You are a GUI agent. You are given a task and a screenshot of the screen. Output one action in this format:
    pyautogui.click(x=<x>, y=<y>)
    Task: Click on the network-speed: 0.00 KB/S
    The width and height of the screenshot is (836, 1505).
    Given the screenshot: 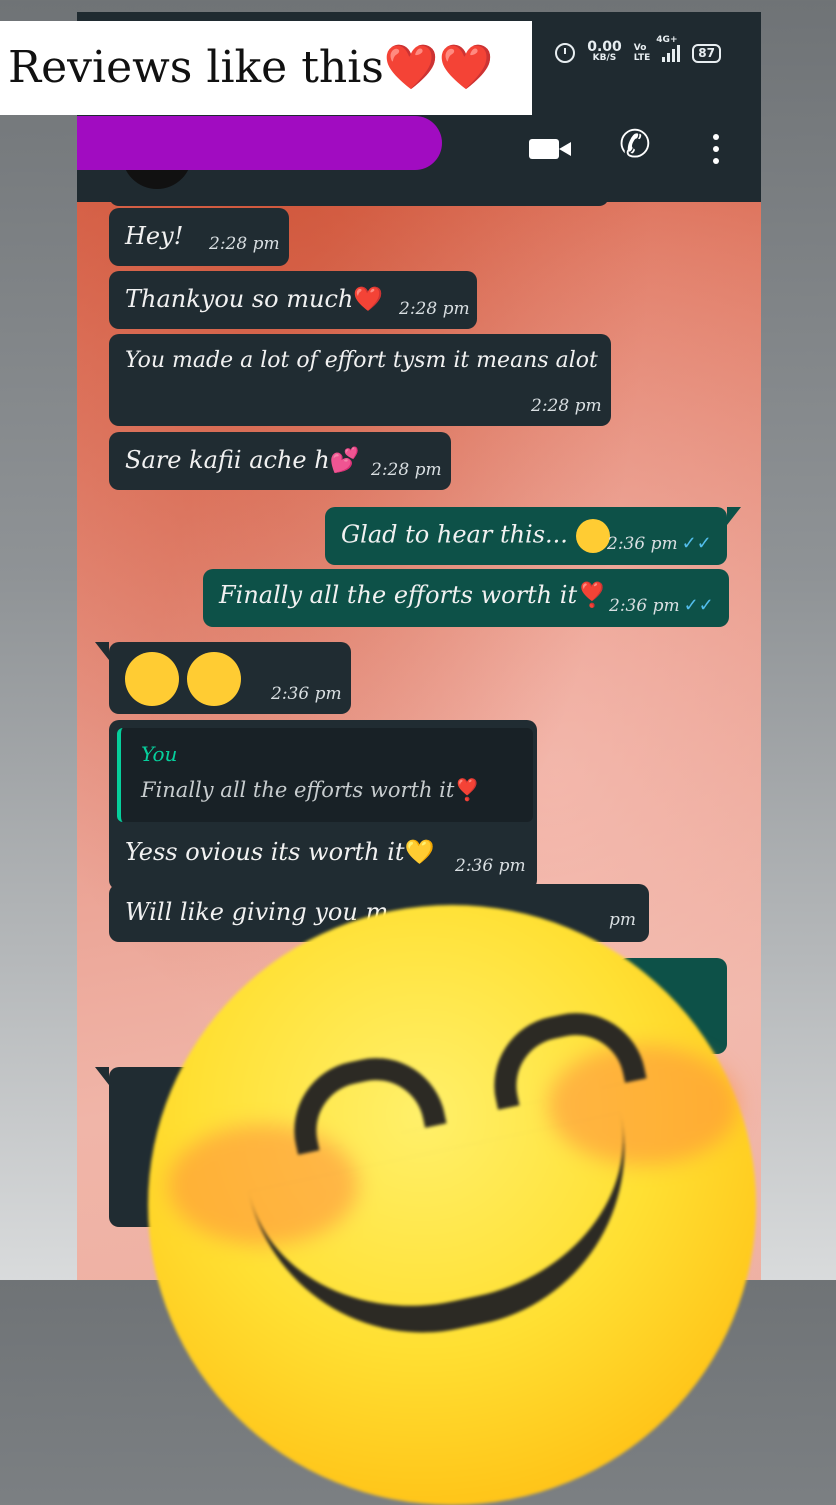 What is the action you would take?
    pyautogui.click(x=604, y=51)
    